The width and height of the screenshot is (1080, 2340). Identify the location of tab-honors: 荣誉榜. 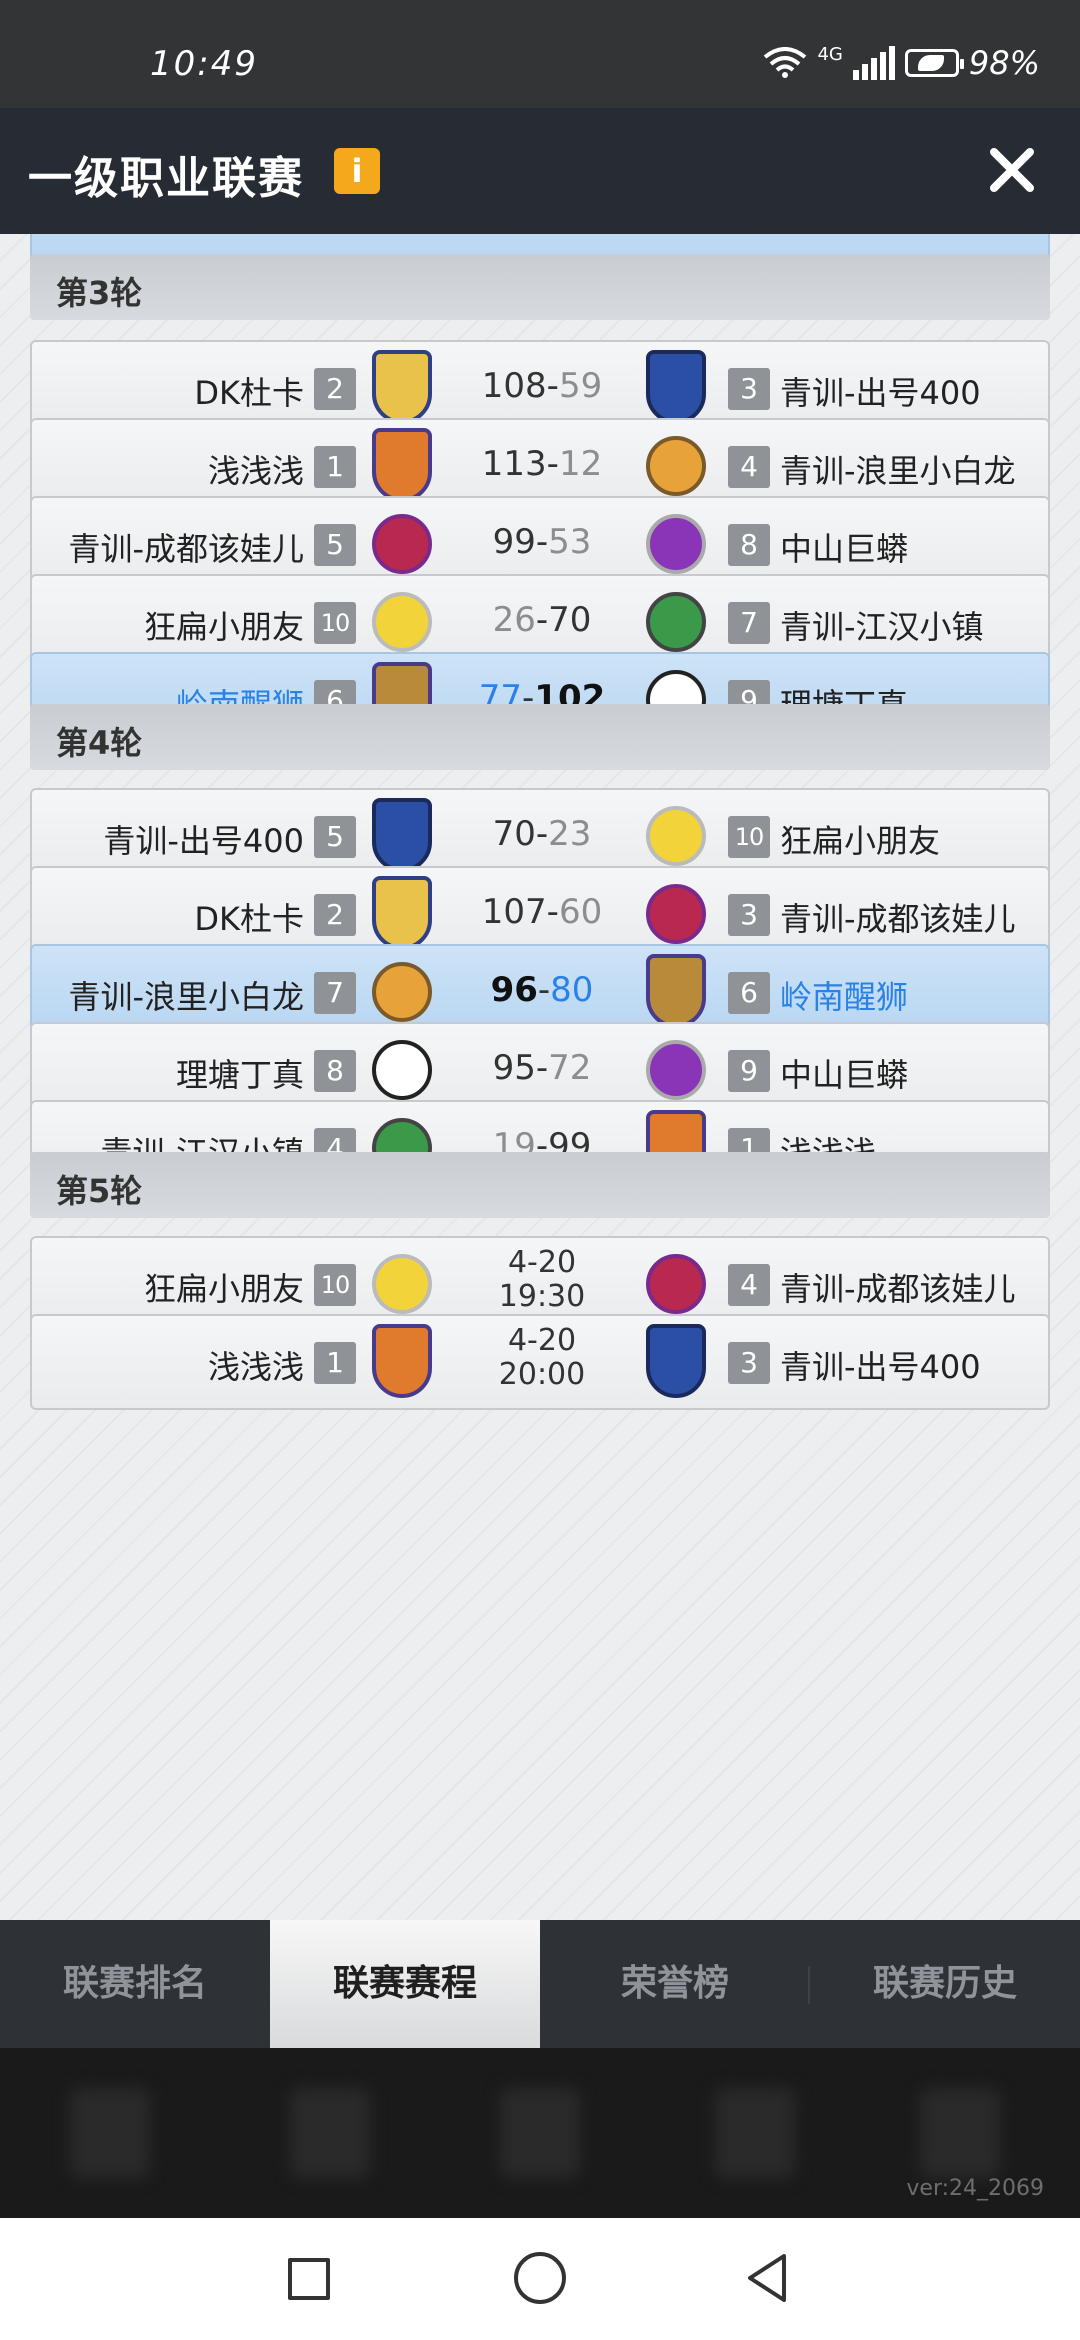
(675, 1984).